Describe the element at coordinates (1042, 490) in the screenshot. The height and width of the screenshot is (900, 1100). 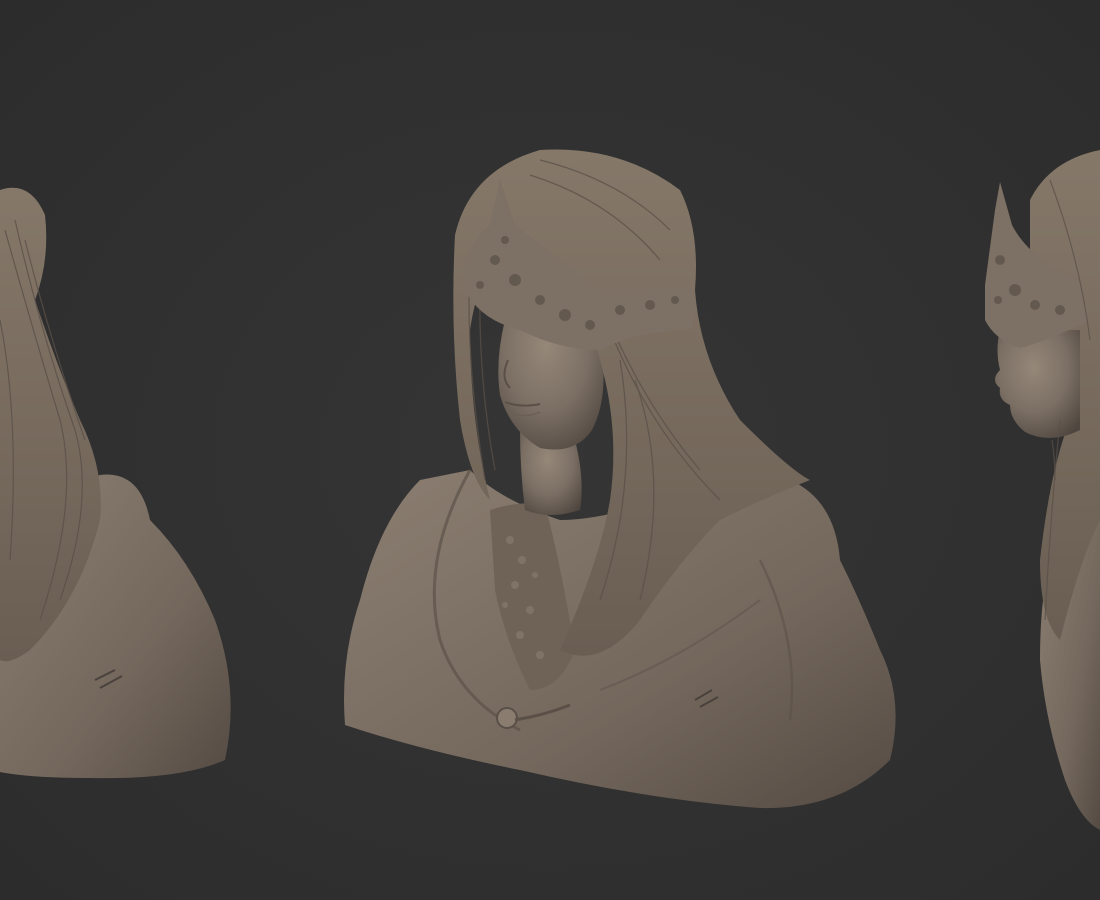
I see `bust-right` at that location.